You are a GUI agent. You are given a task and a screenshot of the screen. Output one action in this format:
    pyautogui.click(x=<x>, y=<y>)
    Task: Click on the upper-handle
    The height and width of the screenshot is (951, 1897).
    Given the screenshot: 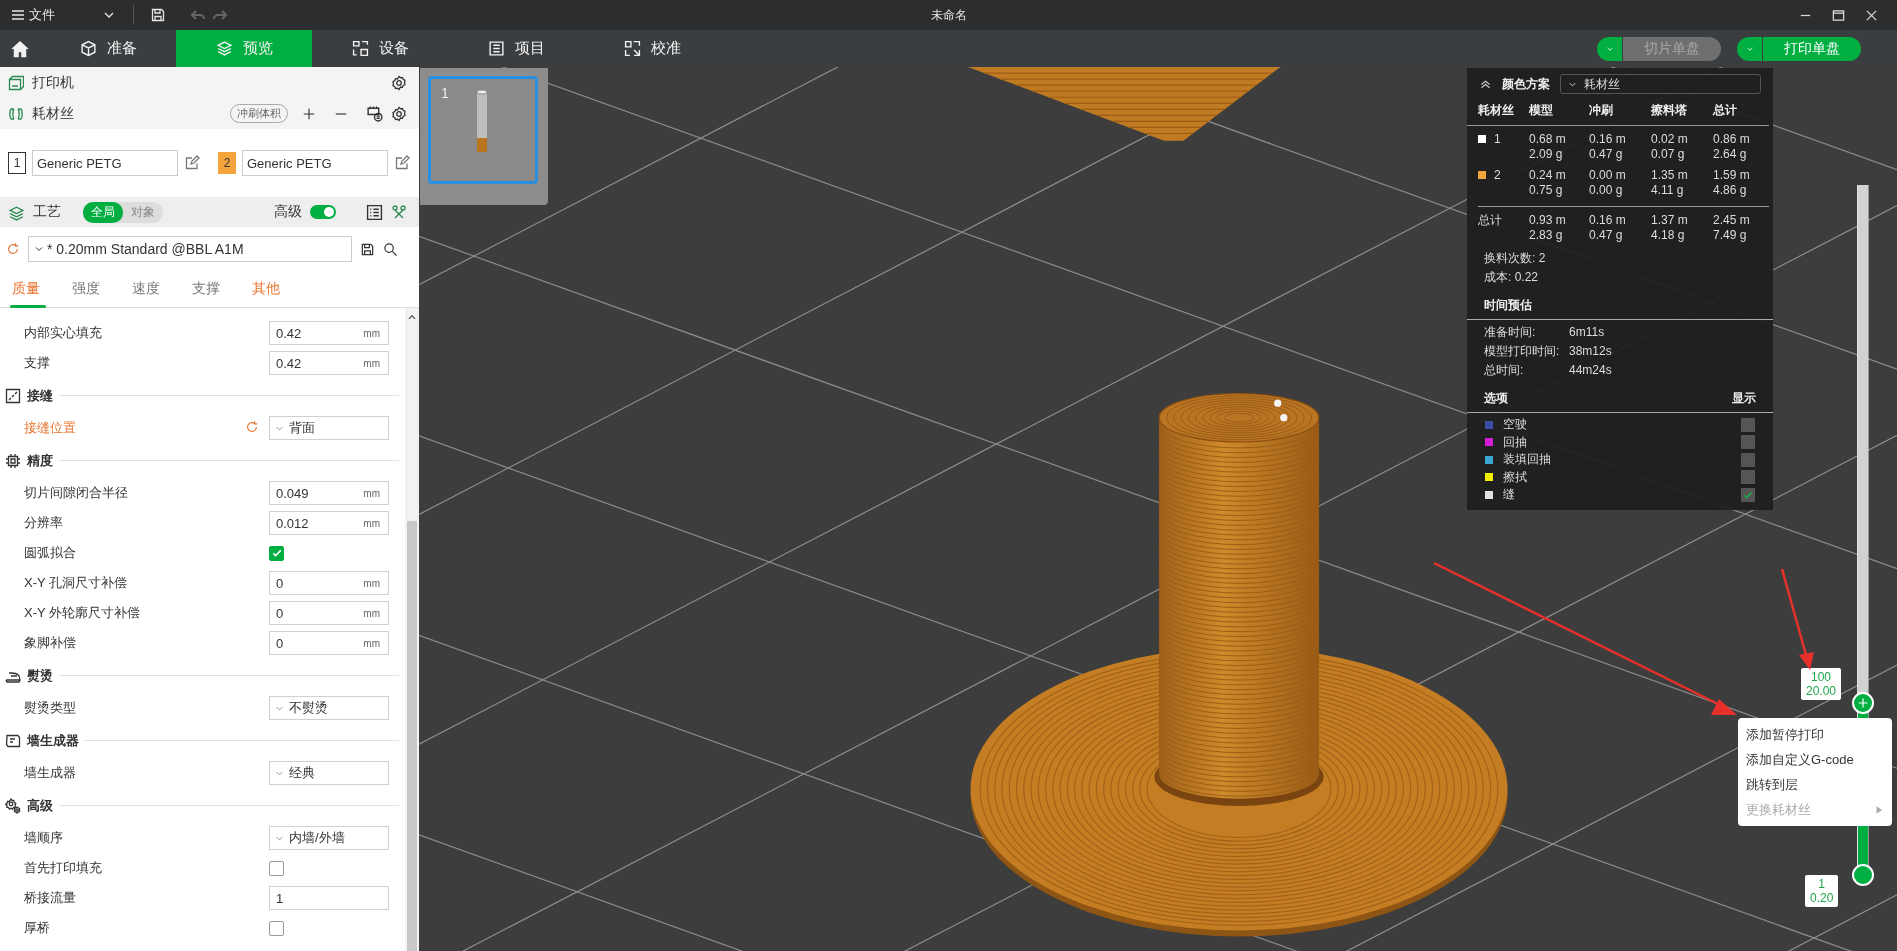 What is the action you would take?
    pyautogui.click(x=1863, y=702)
    